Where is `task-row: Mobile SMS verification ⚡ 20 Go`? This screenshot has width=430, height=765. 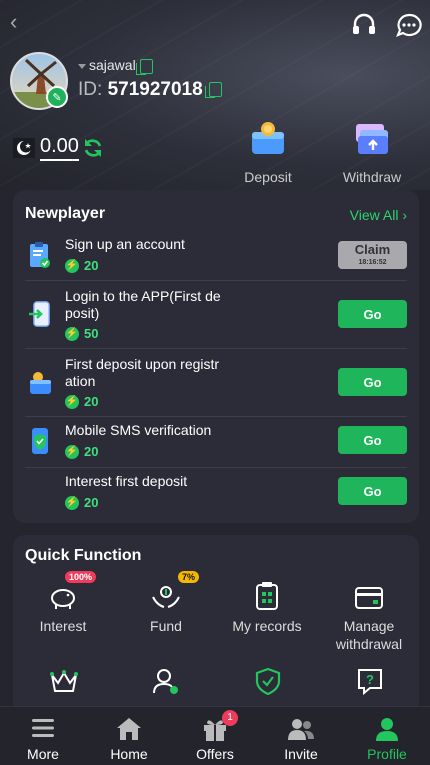
task-row: Mobile SMS verification ⚡ 20 Go is located at coordinates (216, 442).